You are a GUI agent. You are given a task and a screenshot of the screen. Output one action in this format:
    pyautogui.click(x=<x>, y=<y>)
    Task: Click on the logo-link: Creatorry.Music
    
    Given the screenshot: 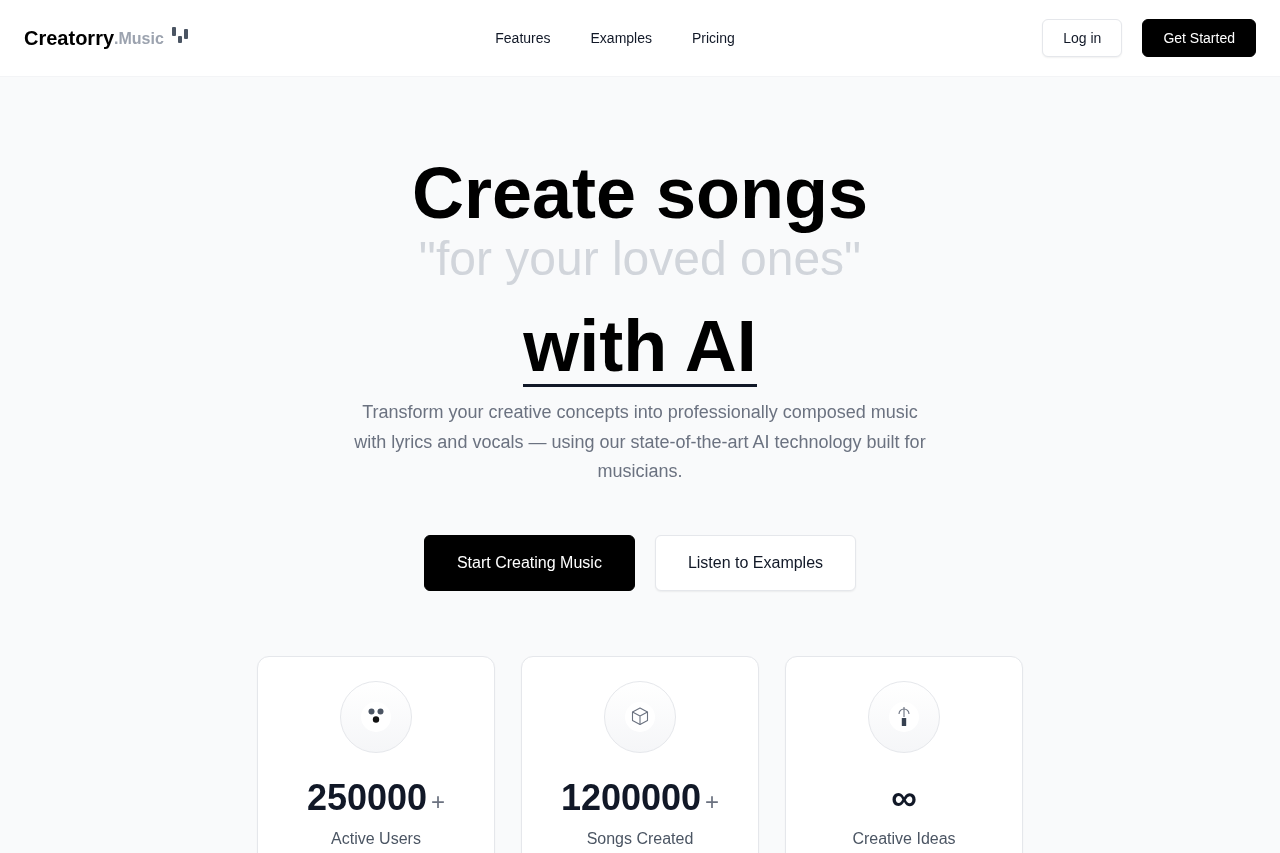 What is the action you would take?
    pyautogui.click(x=106, y=38)
    